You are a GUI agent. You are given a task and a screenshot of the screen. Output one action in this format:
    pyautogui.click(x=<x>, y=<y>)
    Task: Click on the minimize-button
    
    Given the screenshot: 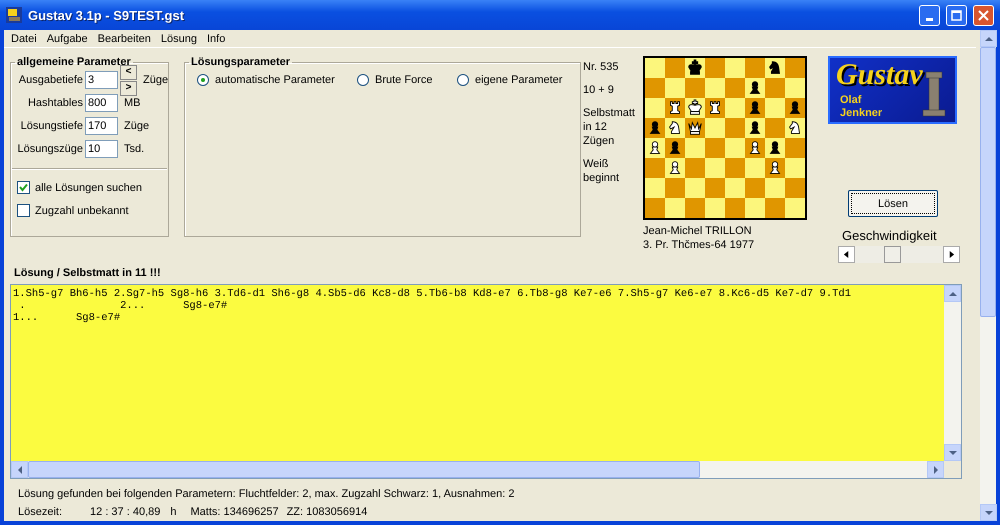 What is the action you would take?
    pyautogui.click(x=929, y=15)
    